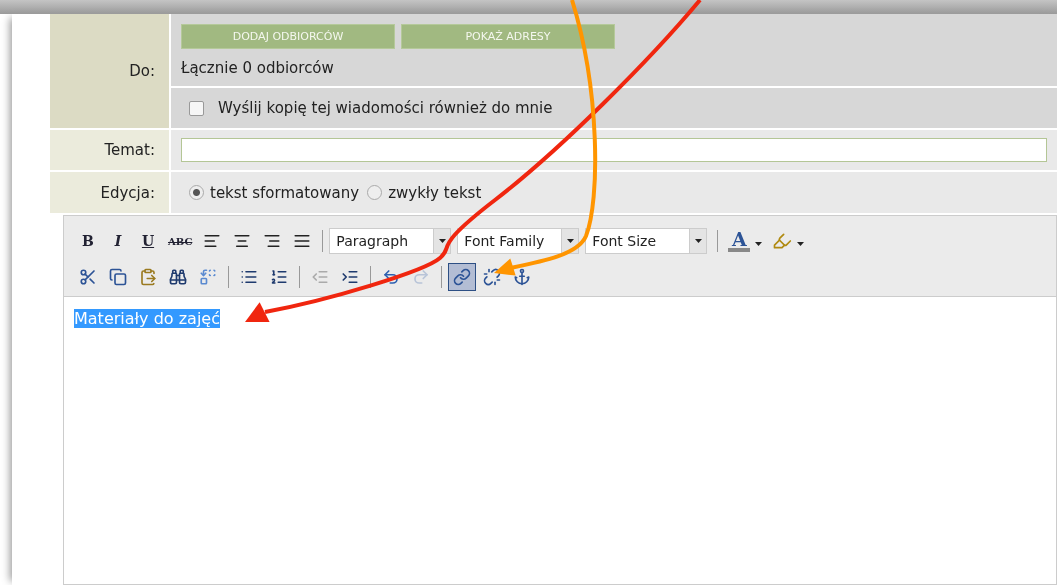  What do you see at coordinates (745, 241) in the screenshot?
I see `text-color-button: A` at bounding box center [745, 241].